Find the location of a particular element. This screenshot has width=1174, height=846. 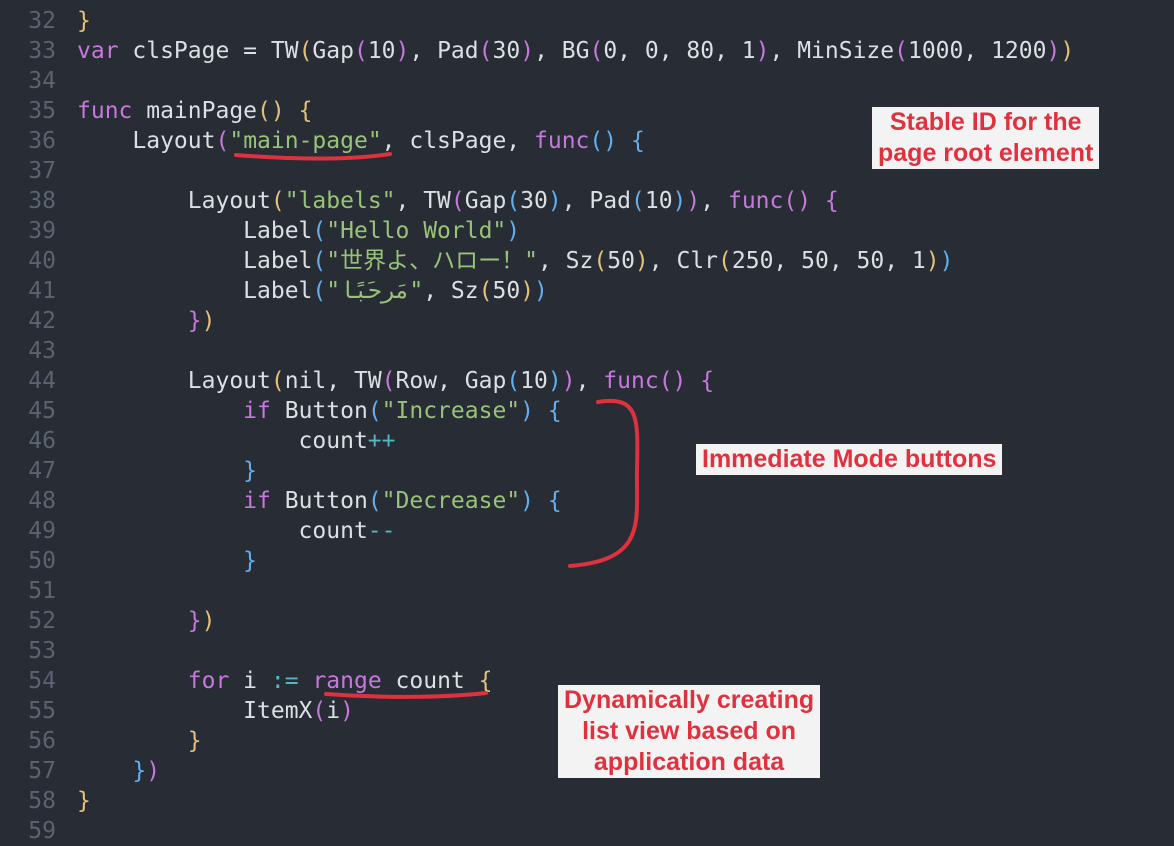

code-text: count++ is located at coordinates (236, 441).